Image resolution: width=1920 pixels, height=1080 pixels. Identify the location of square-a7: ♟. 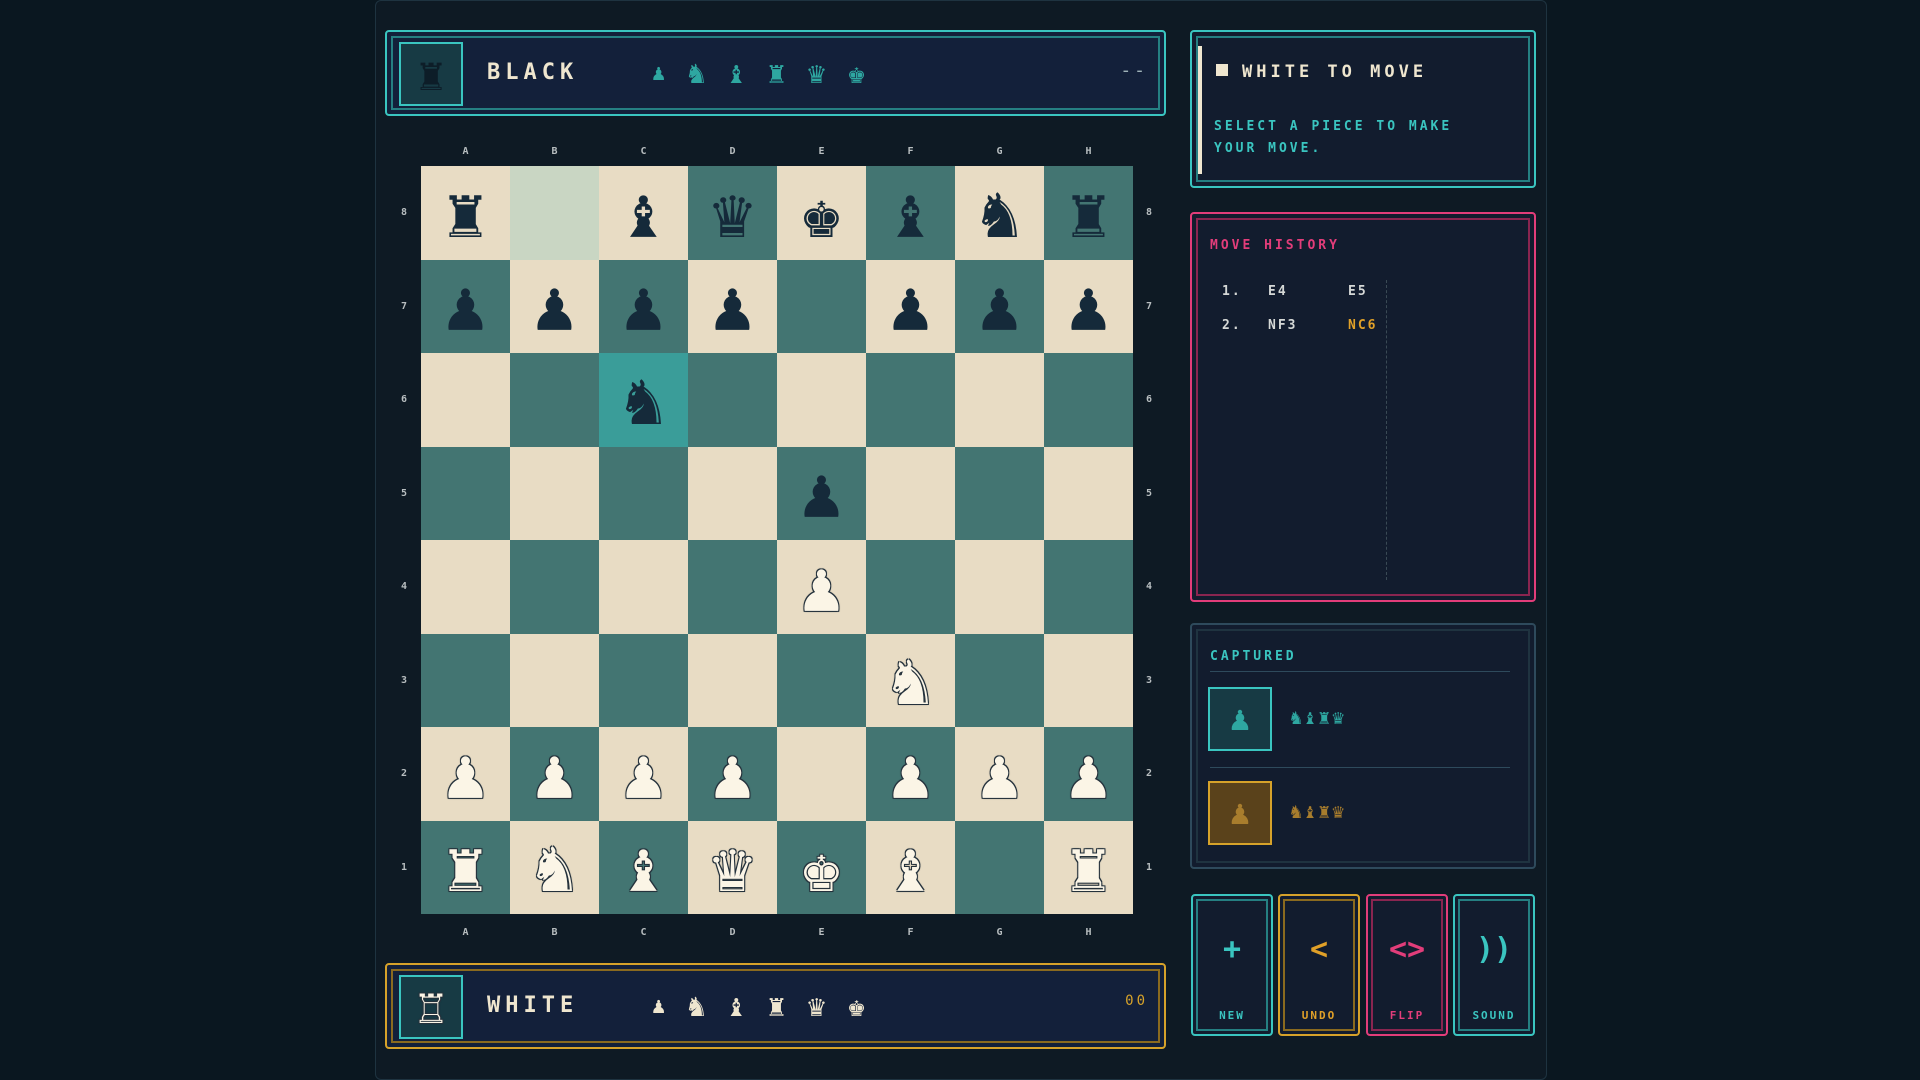
(465, 306).